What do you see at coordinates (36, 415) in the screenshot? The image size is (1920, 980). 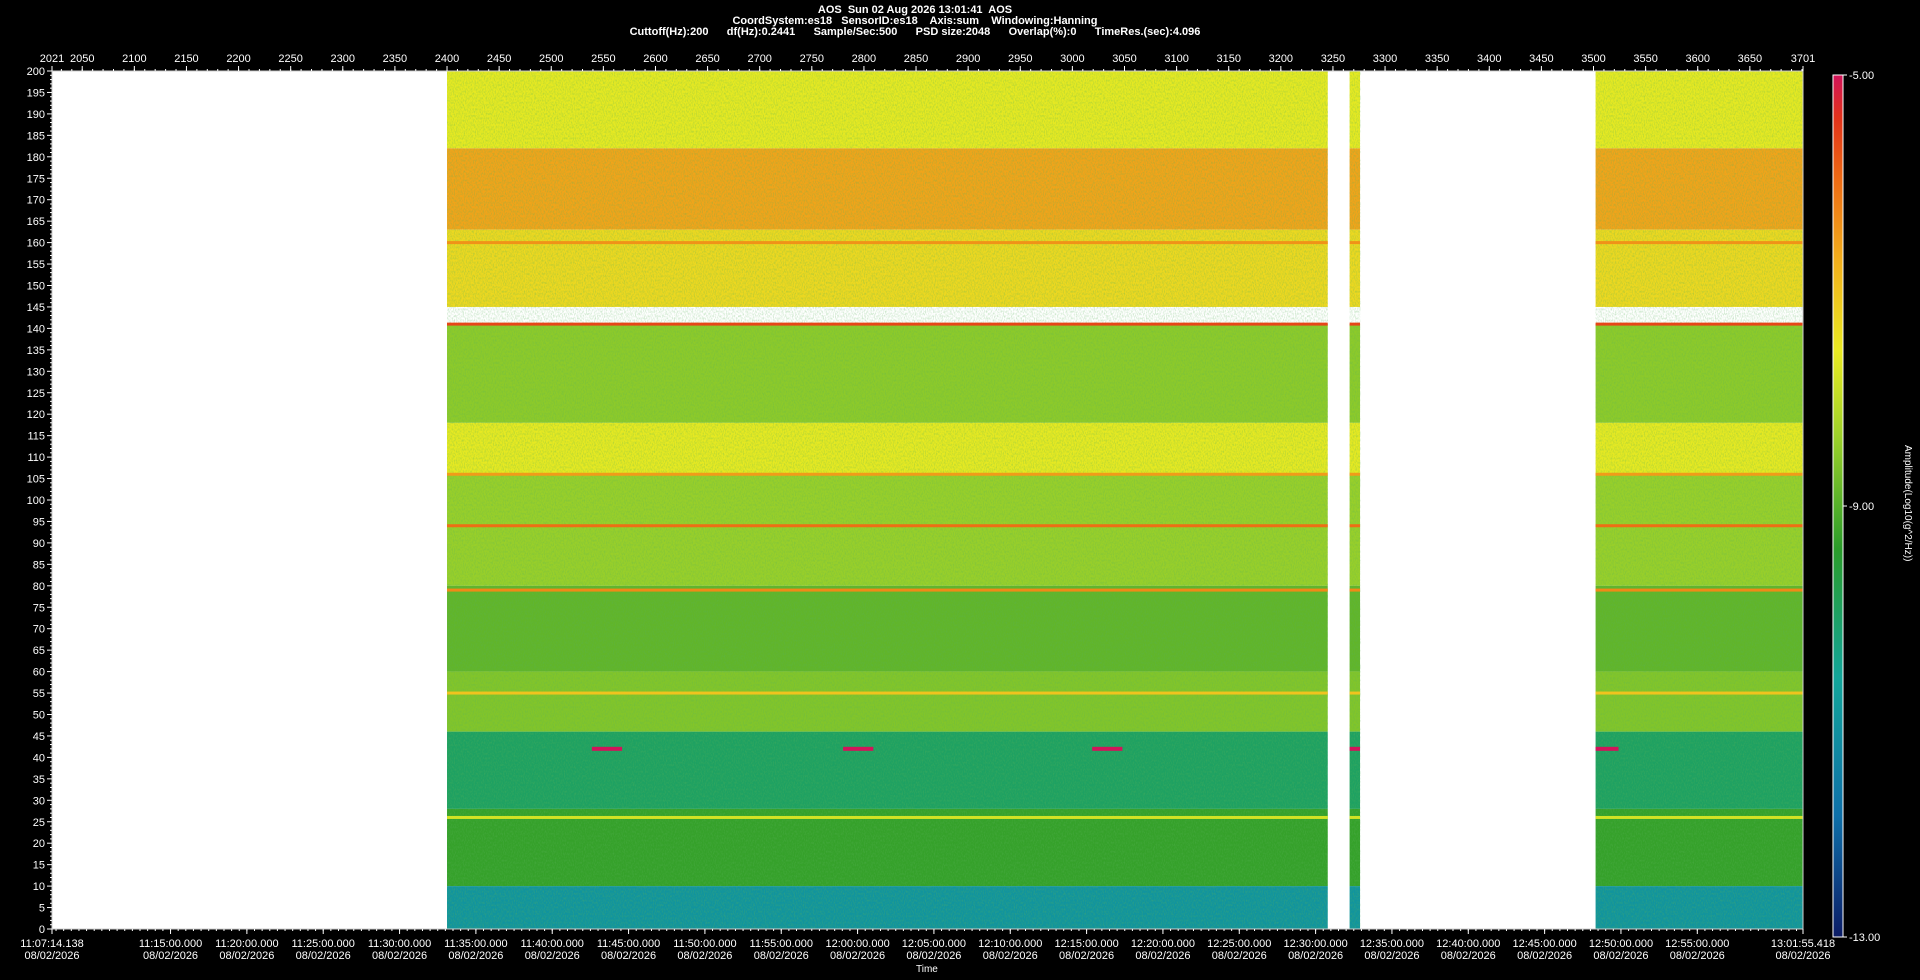 I see `y-tick-label: 120` at bounding box center [36, 415].